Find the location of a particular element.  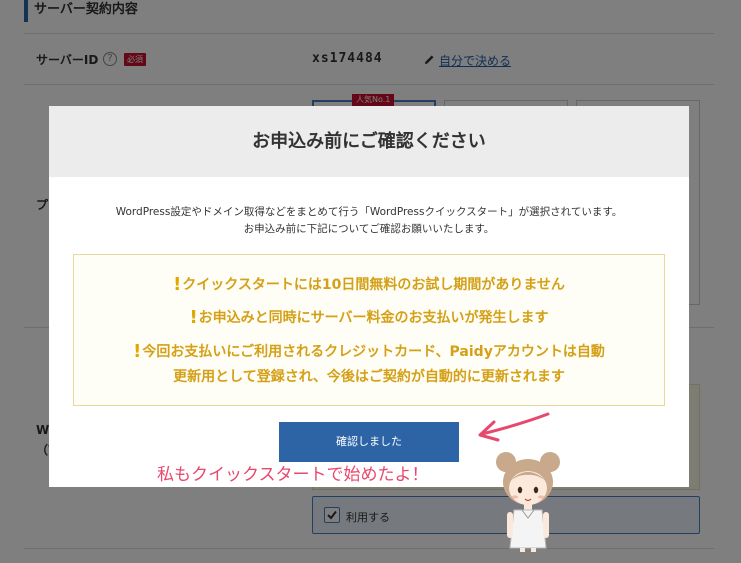

notice-payment: !お申込みと同時にサーバー料金のお支払いが発生します is located at coordinates (369, 318).